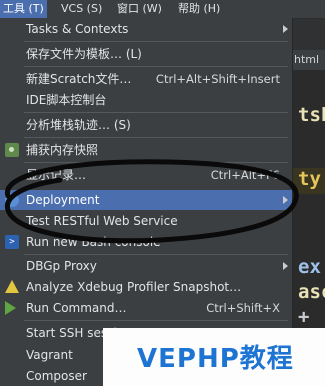 This screenshot has width=325, height=386. Describe the element at coordinates (77, 29) in the screenshot. I see `menu-item-label: Tasks & Contexts` at that location.